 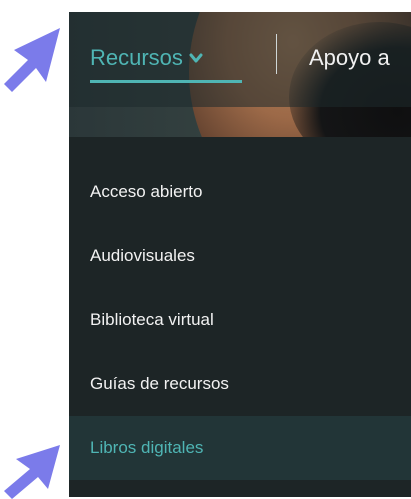 I want to click on menu-item-acceso-abierto: Acceso abierto, so click(x=240, y=192).